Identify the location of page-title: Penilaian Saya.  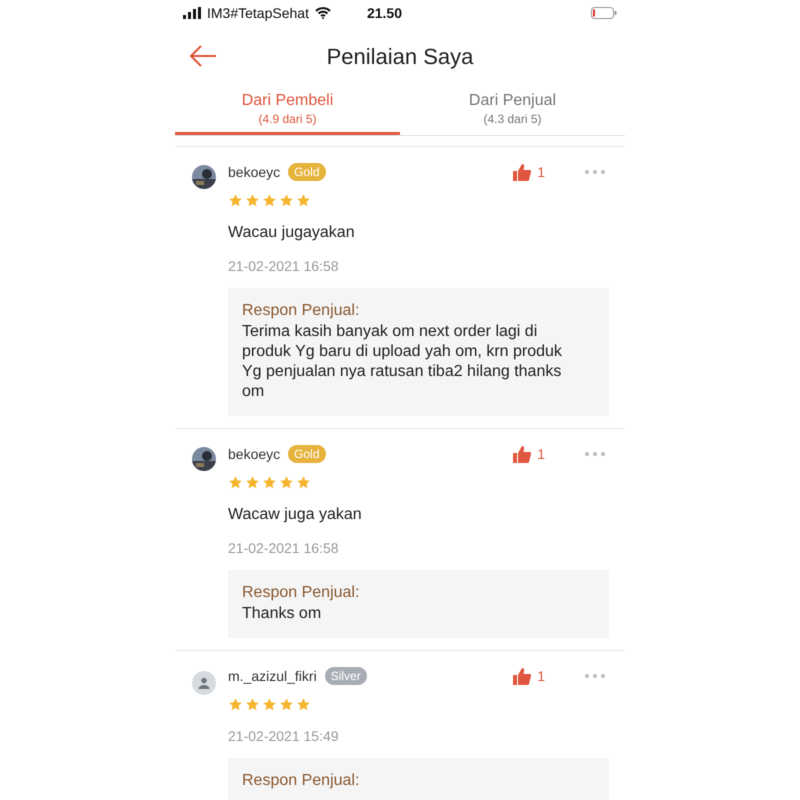
(400, 57).